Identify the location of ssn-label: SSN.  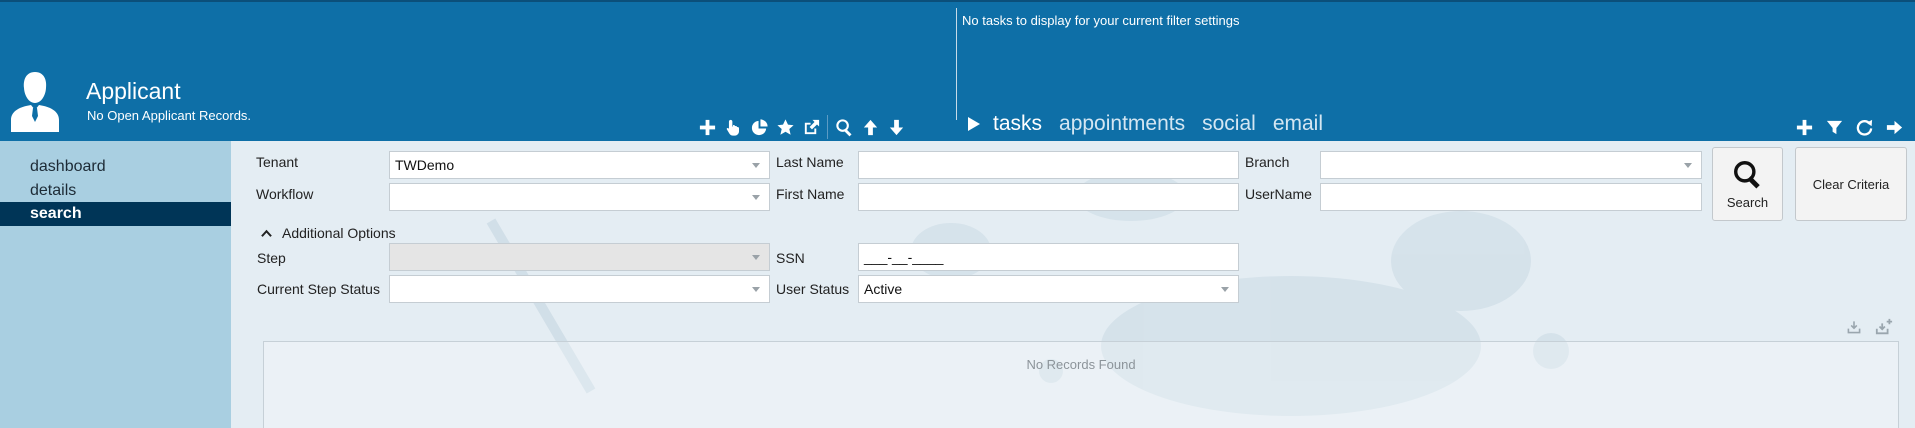
(790, 258).